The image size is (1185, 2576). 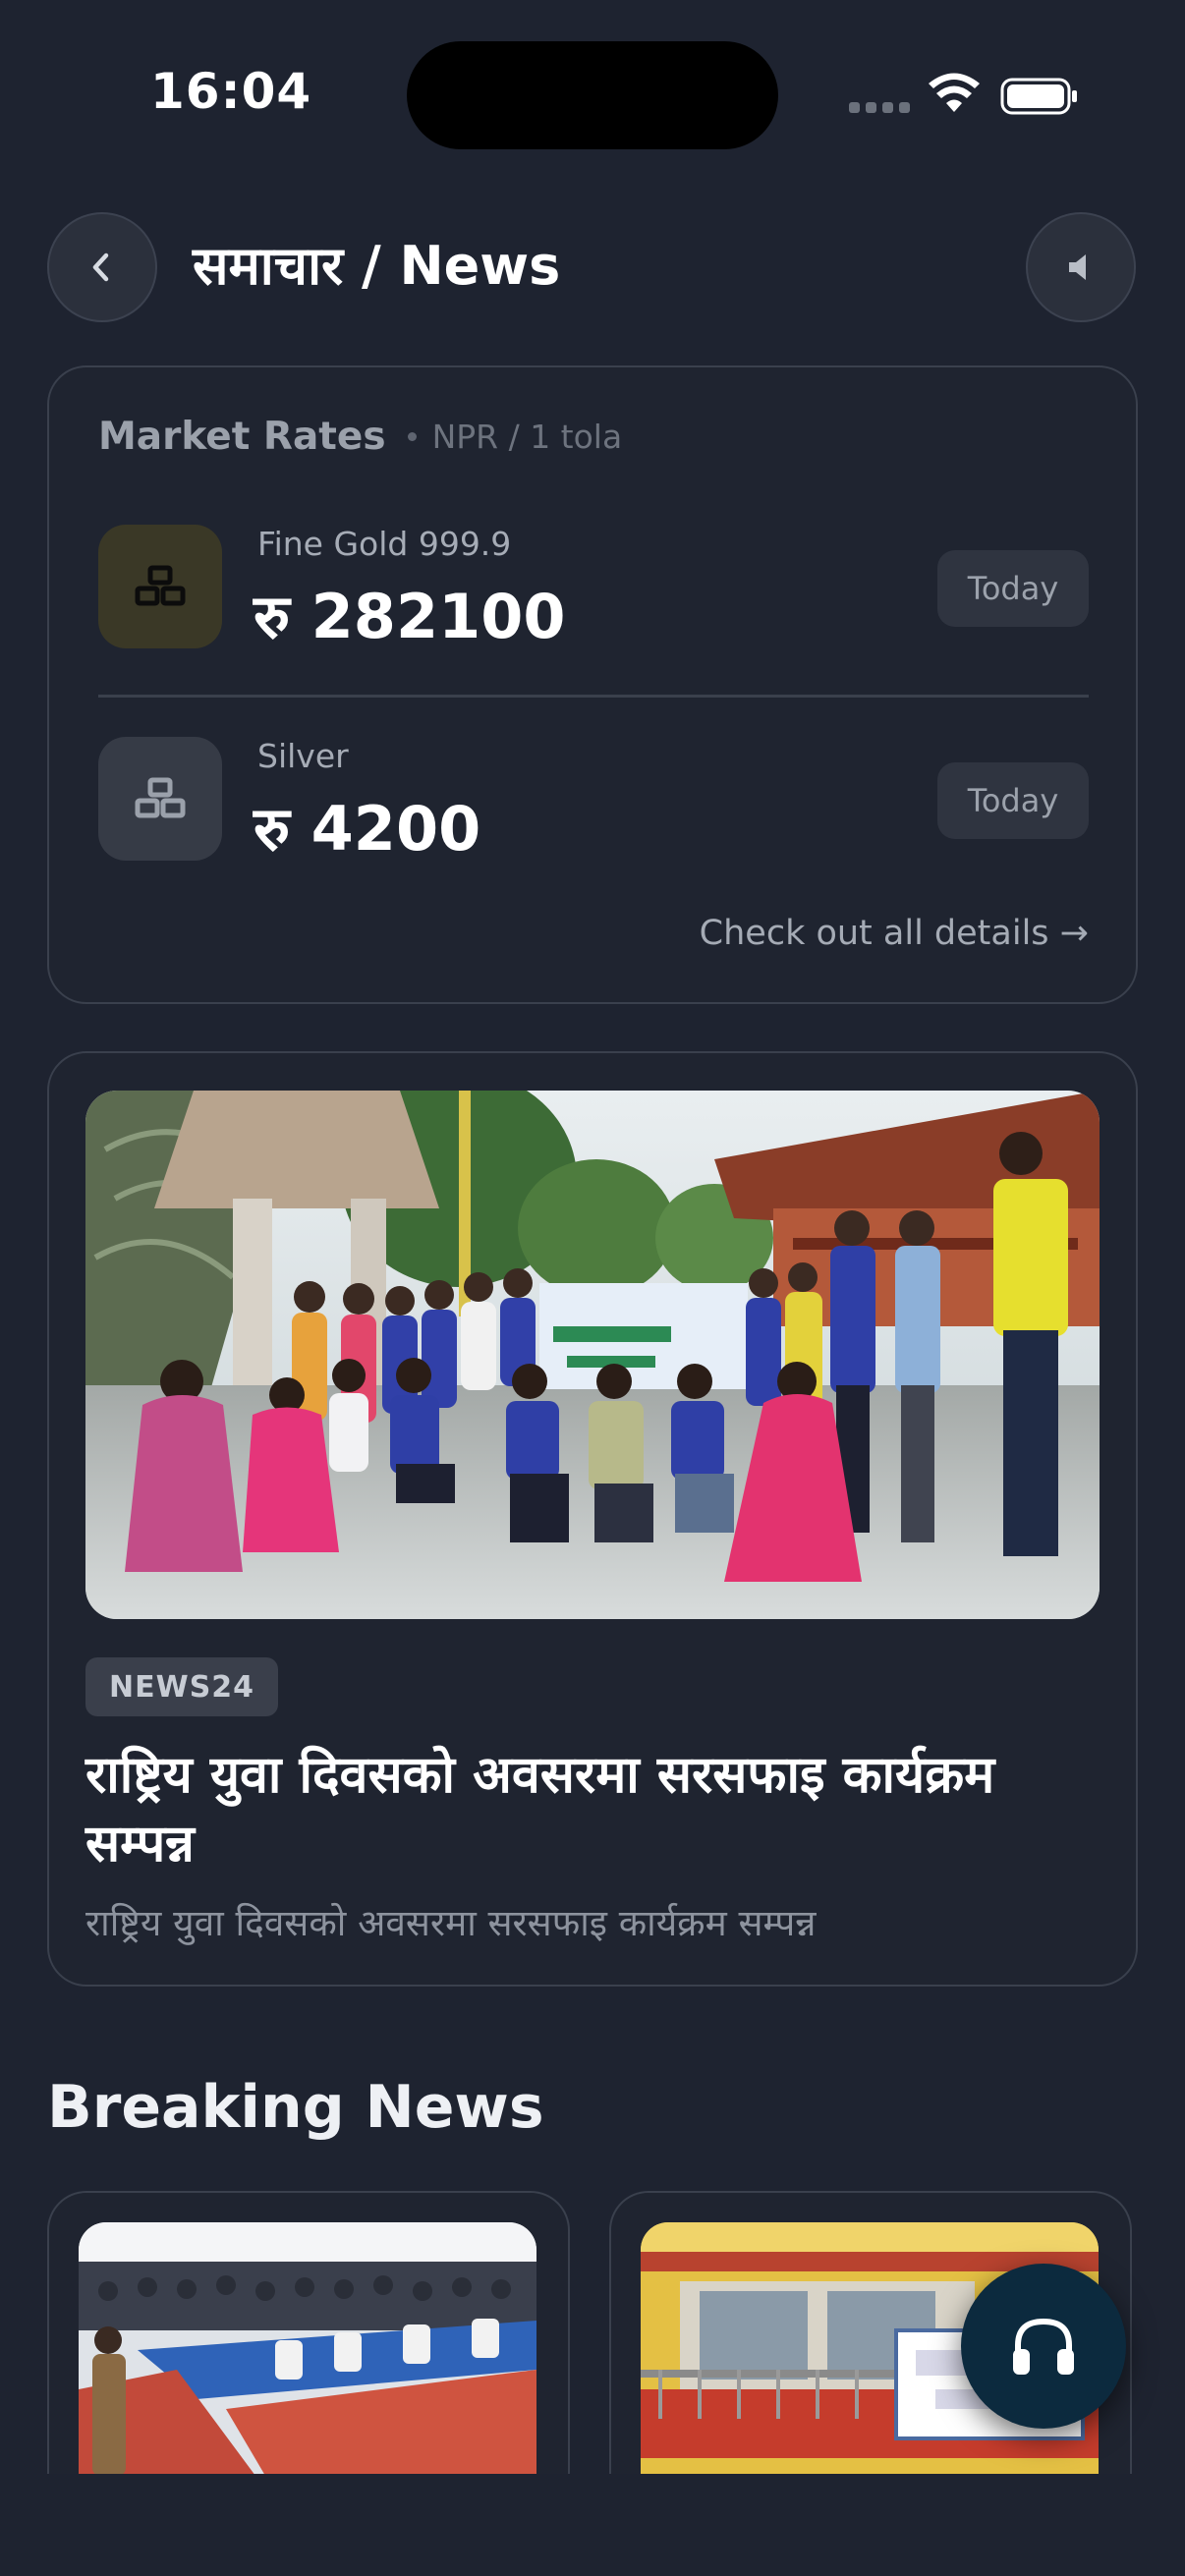 What do you see at coordinates (1013, 800) in the screenshot?
I see `silver-today-badge: Today` at bounding box center [1013, 800].